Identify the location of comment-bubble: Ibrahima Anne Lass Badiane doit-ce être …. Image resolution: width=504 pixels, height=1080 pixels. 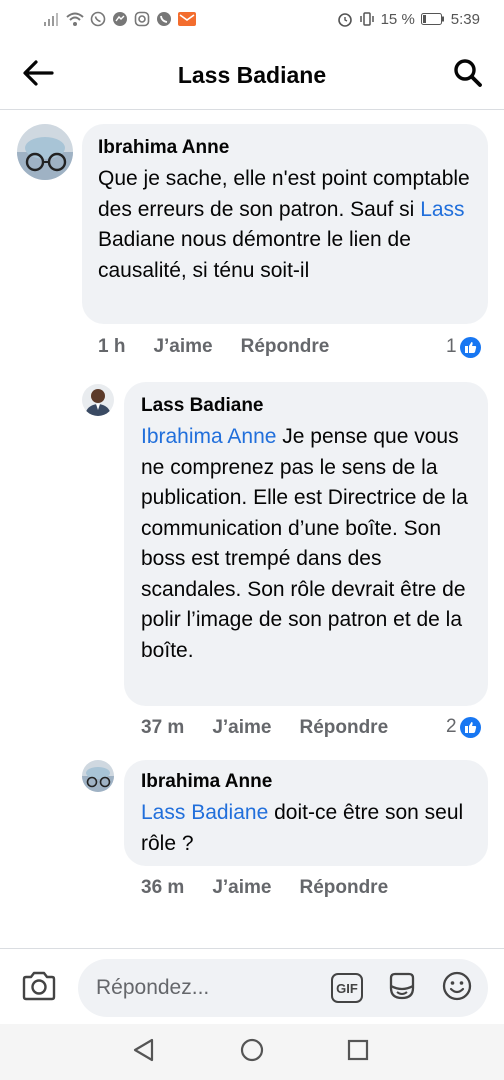
(306, 813).